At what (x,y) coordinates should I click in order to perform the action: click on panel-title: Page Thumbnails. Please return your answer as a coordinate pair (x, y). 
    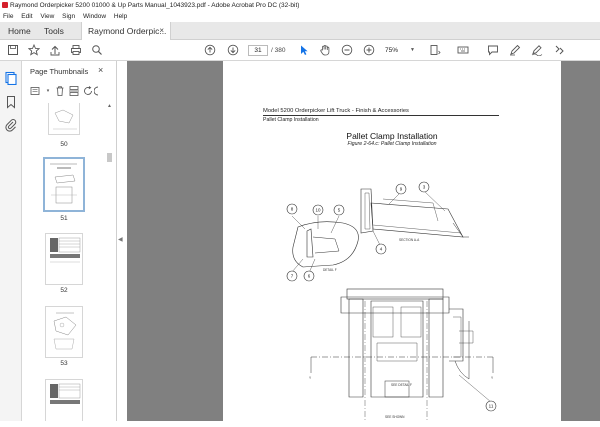
    Looking at the image, I should click on (59, 71).